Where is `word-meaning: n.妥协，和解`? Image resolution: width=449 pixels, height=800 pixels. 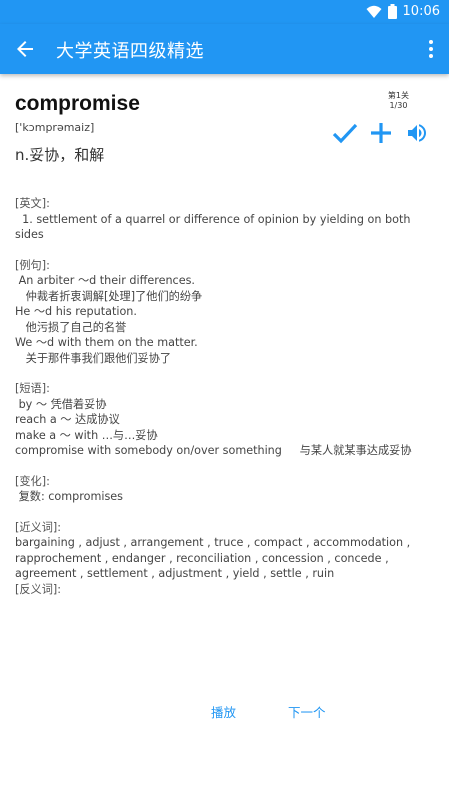 word-meaning: n.妥协，和解 is located at coordinates (60, 155).